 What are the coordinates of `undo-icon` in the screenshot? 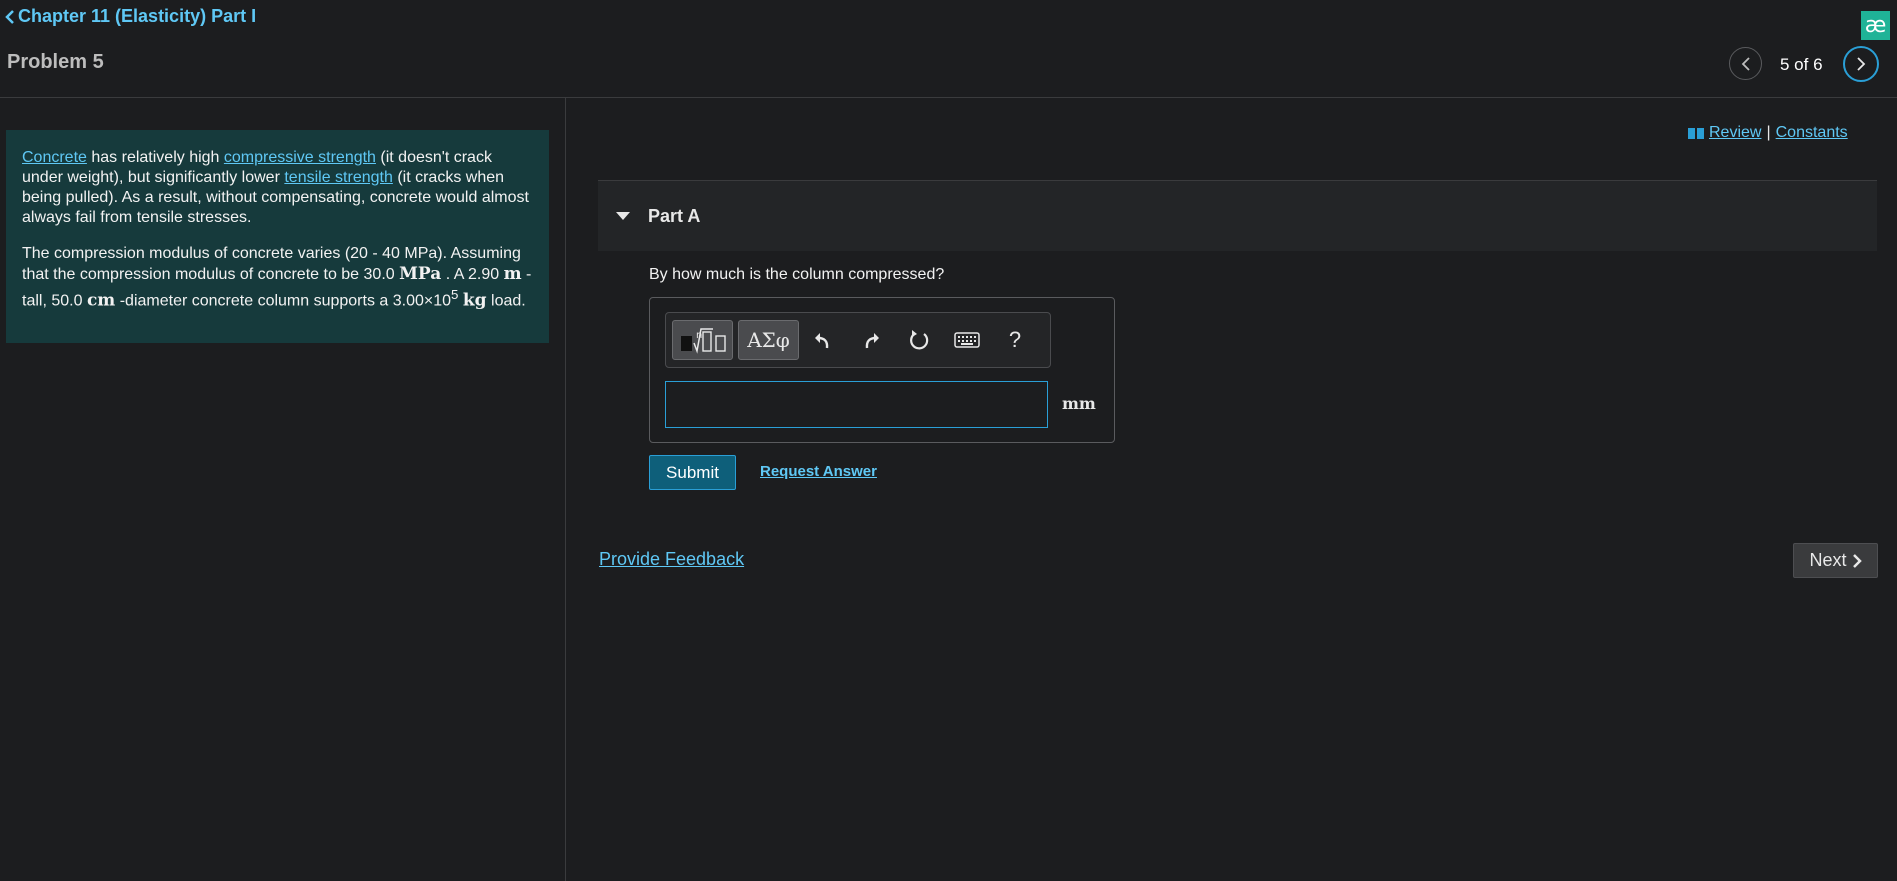 It's located at (822, 341).